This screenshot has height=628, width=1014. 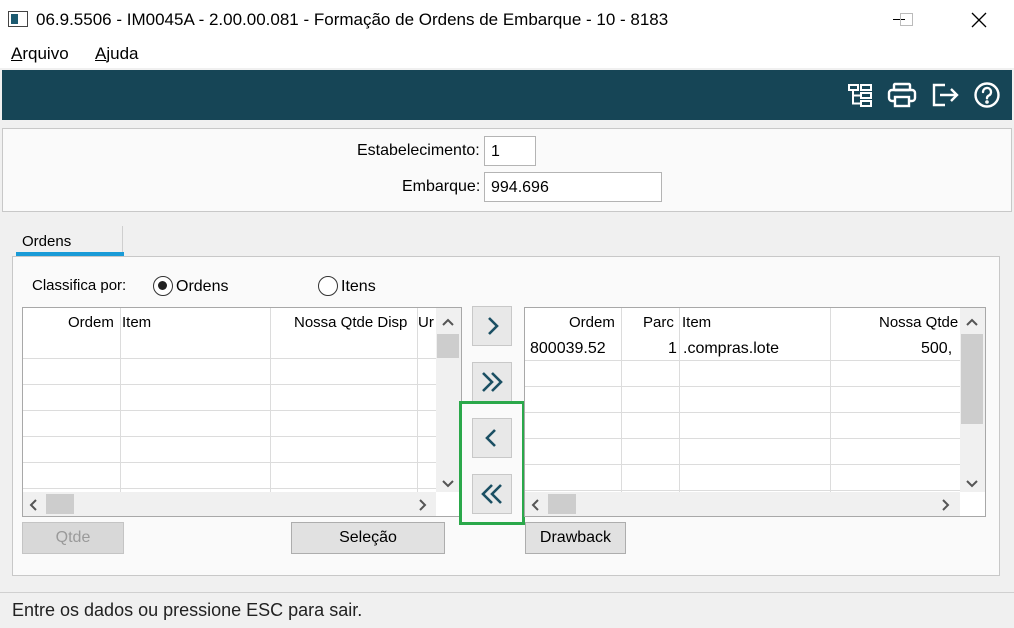 What do you see at coordinates (418, 150) in the screenshot?
I see `estabelecimento-label: Estabelecimento:` at bounding box center [418, 150].